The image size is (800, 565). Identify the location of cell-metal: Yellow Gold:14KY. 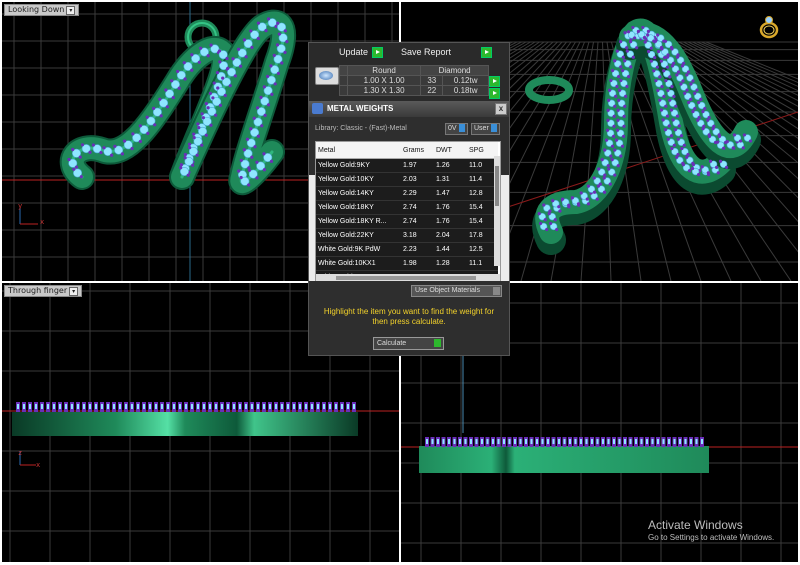
(358, 193).